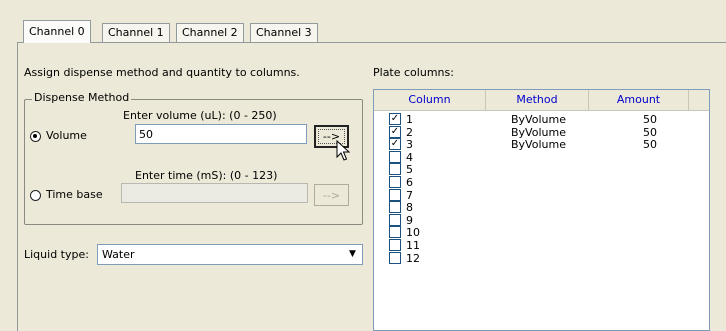 The image size is (726, 331). What do you see at coordinates (221, 134) in the screenshot?
I see `volume-input` at bounding box center [221, 134].